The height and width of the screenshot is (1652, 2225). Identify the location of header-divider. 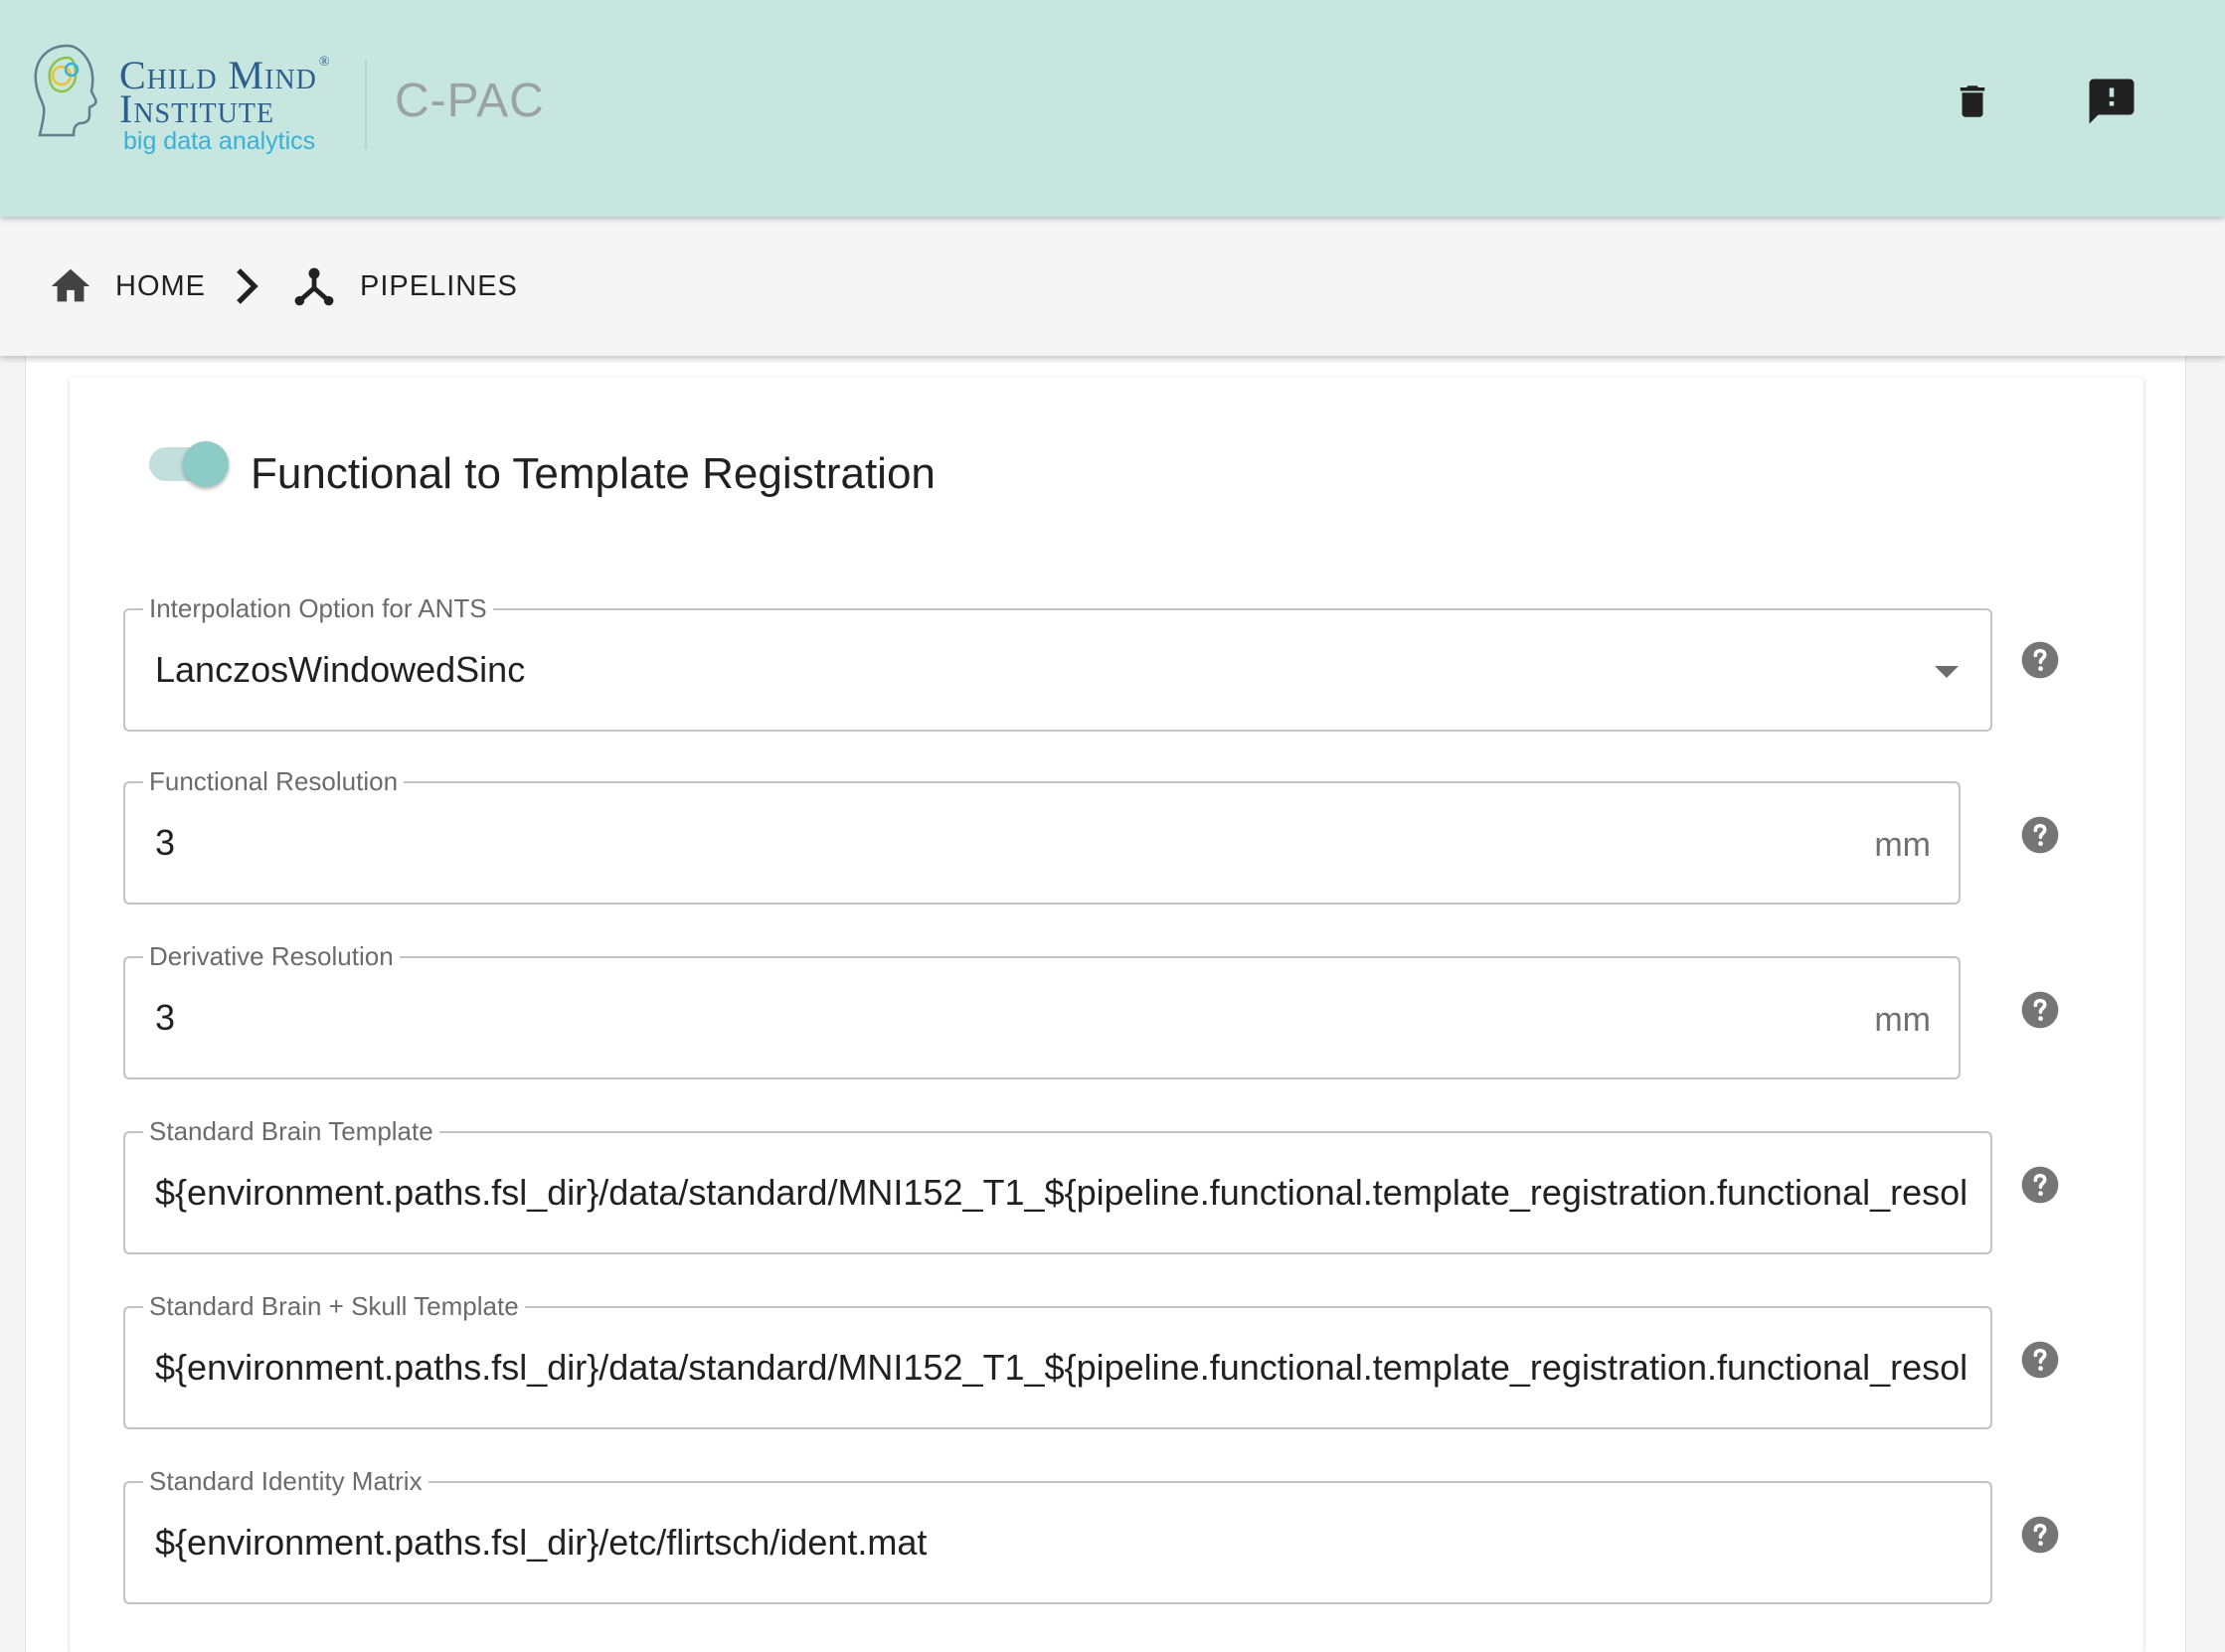
(366, 104).